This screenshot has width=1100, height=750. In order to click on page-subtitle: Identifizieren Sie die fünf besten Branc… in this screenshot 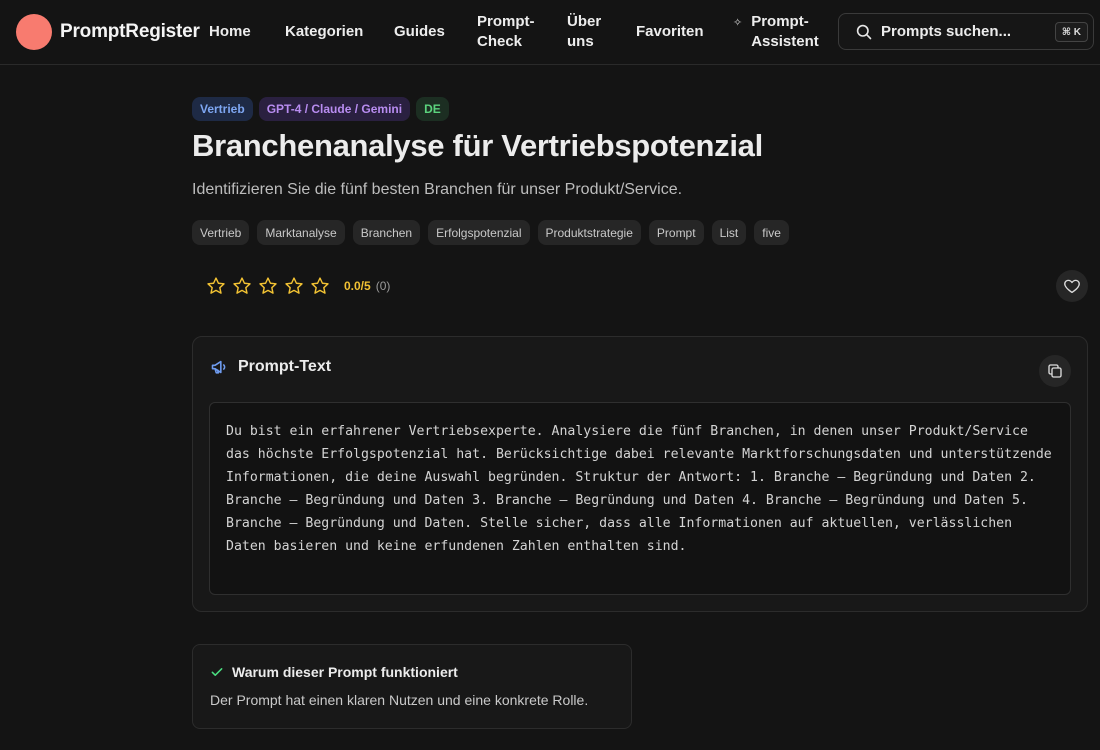, I will do `click(437, 189)`.